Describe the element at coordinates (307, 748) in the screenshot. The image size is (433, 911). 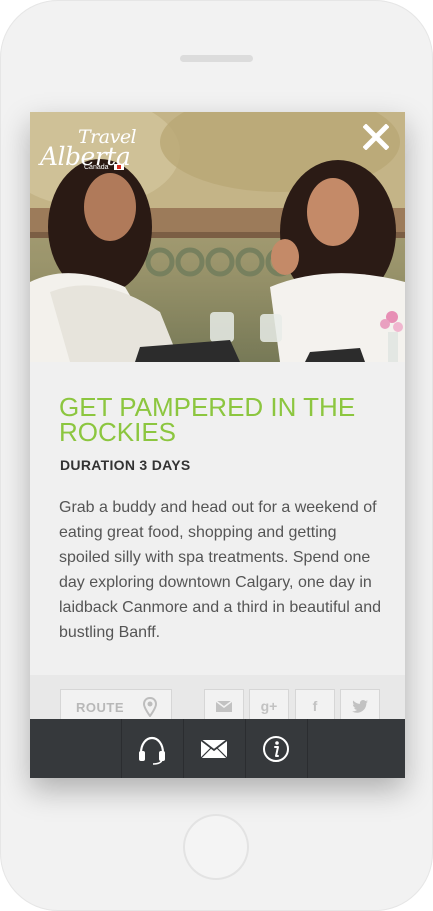
I see `tab-divider` at that location.